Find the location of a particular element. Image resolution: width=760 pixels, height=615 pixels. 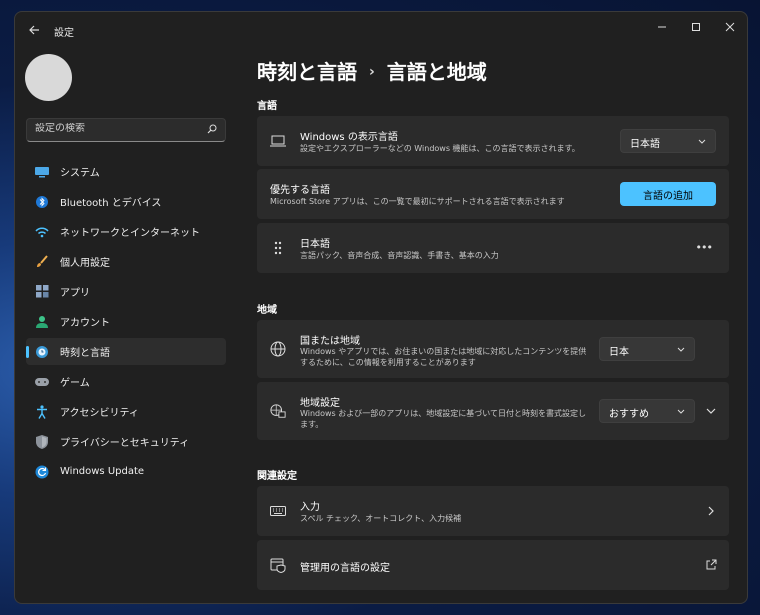

search-input is located at coordinates (117, 128).